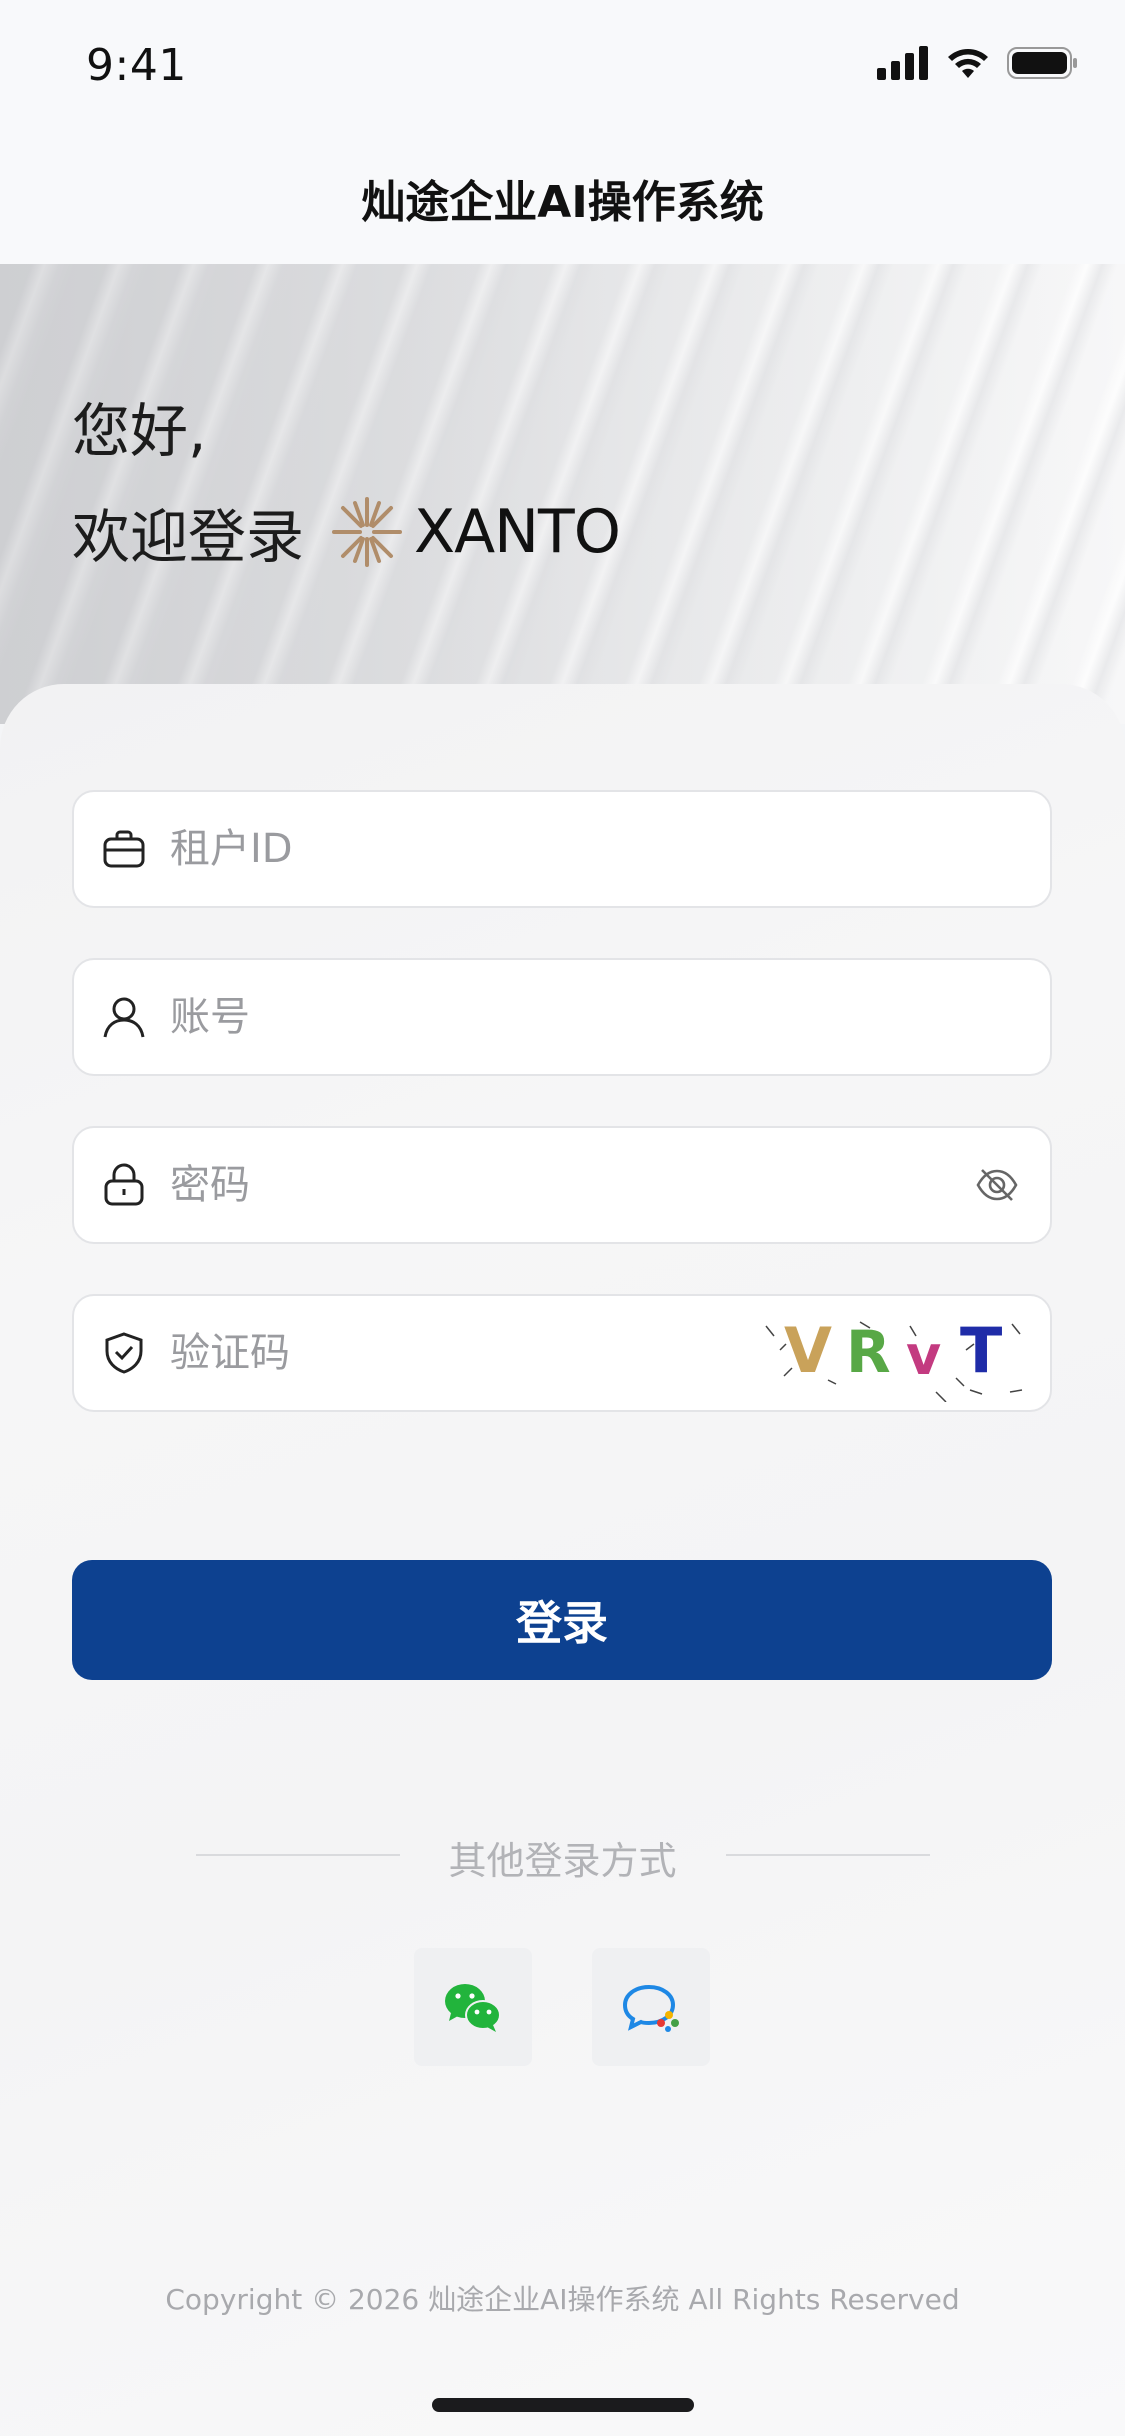 The height and width of the screenshot is (2436, 1125). I want to click on user-icon, so click(124, 1017).